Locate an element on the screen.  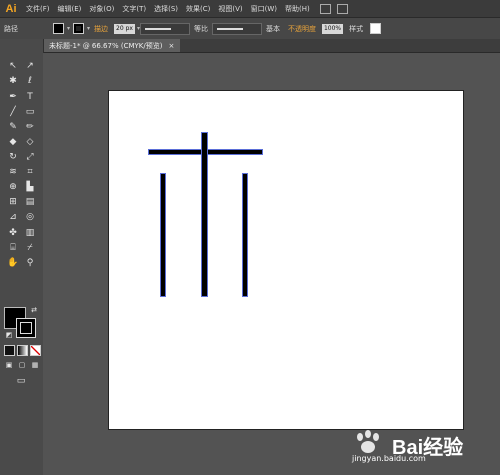
paintbrush-icon: ✎ is located at coordinates (13, 127).